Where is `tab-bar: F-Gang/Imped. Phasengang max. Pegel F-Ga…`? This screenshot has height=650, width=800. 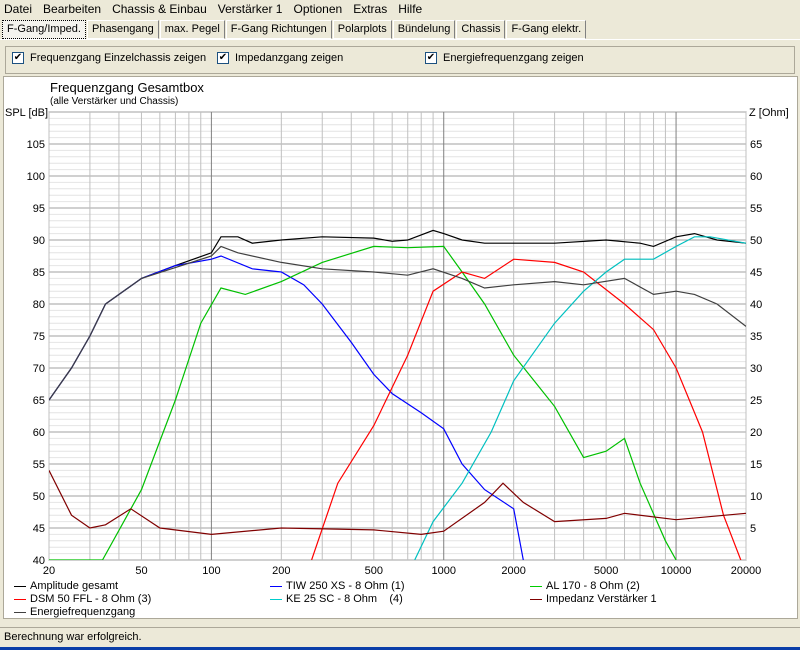 tab-bar: F-Gang/Imped. Phasengang max. Pegel F-Ga… is located at coordinates (294, 29).